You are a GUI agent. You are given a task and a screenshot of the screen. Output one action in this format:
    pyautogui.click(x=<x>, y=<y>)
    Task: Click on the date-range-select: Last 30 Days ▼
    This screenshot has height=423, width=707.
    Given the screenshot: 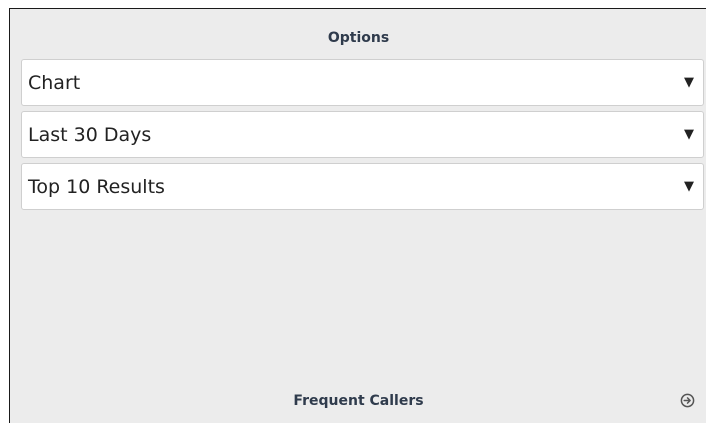 What is the action you would take?
    pyautogui.click(x=362, y=134)
    